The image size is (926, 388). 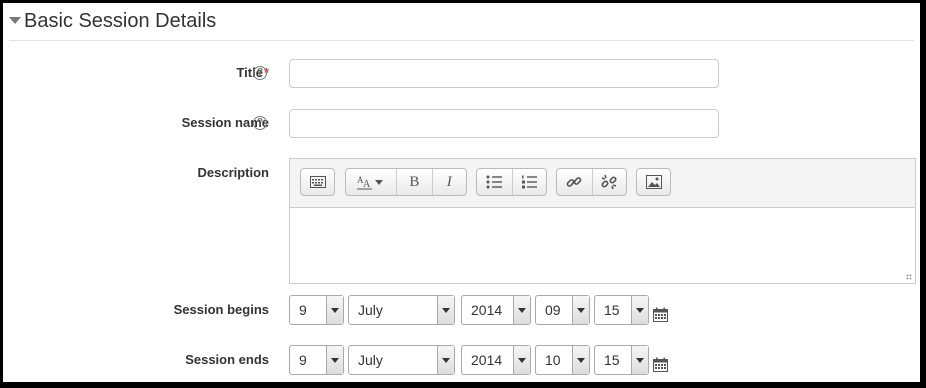 What do you see at coordinates (415, 182) in the screenshot?
I see `bold-icon: B` at bounding box center [415, 182].